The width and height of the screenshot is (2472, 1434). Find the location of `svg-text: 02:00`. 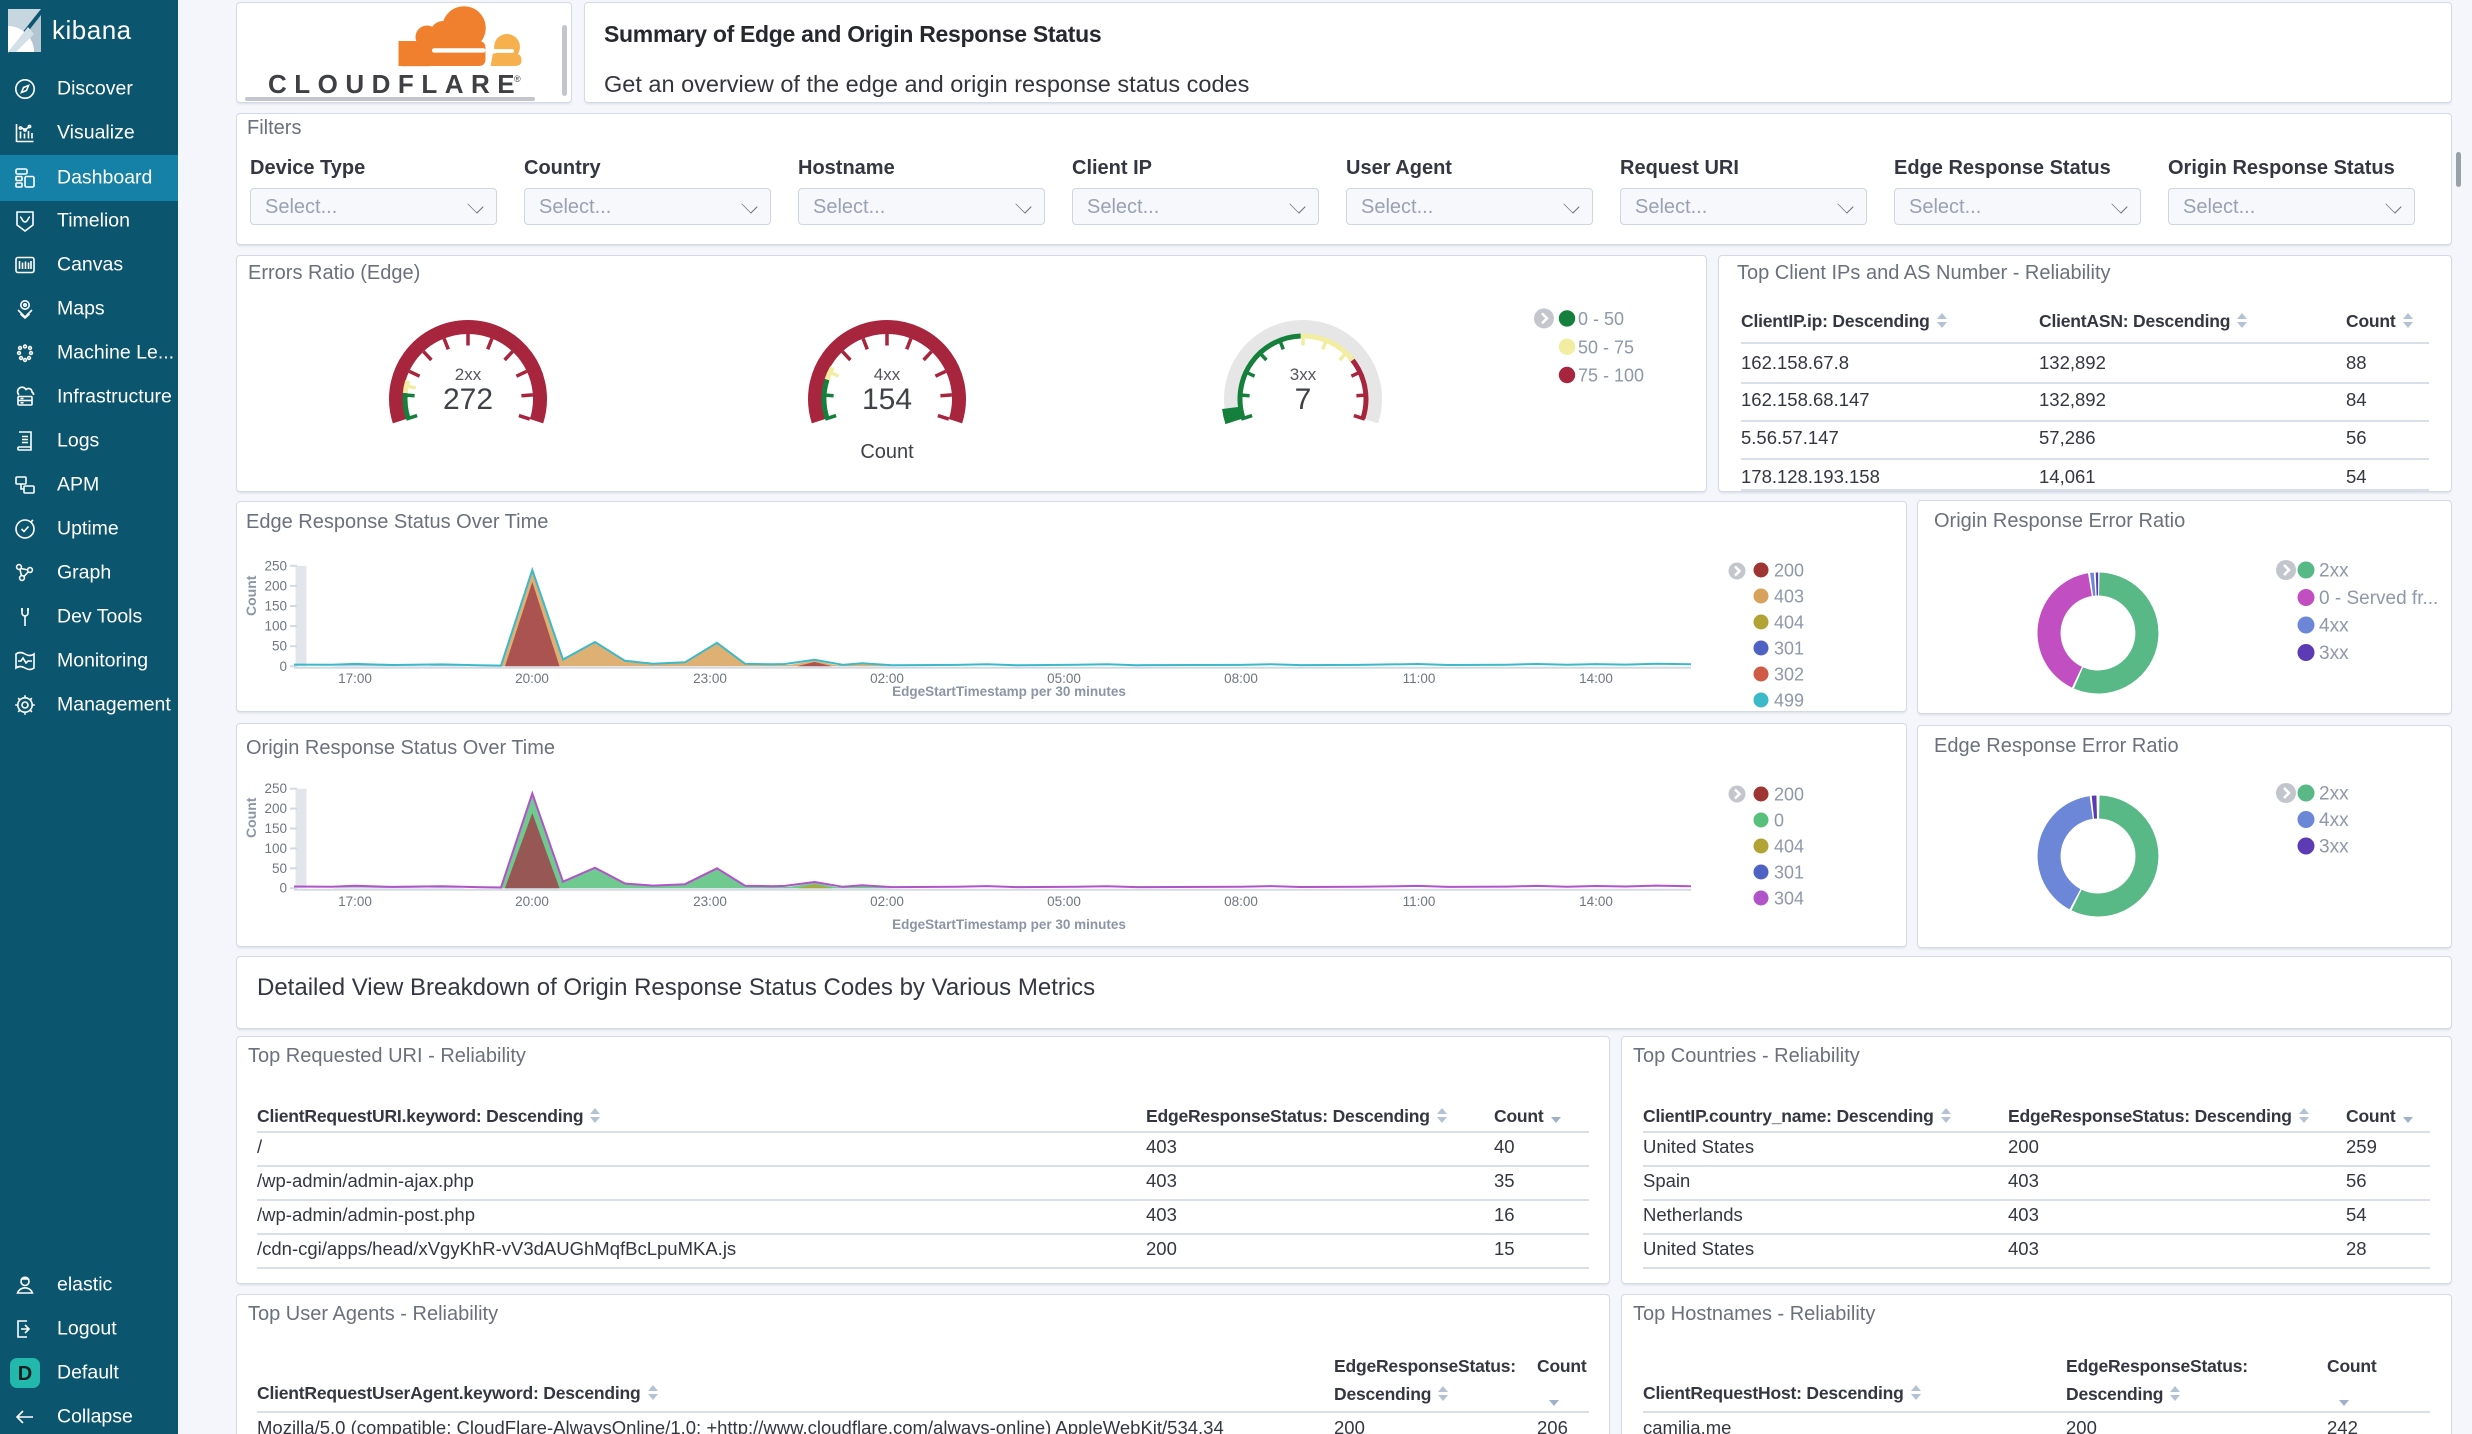

svg-text: 02:00 is located at coordinates (887, 901).